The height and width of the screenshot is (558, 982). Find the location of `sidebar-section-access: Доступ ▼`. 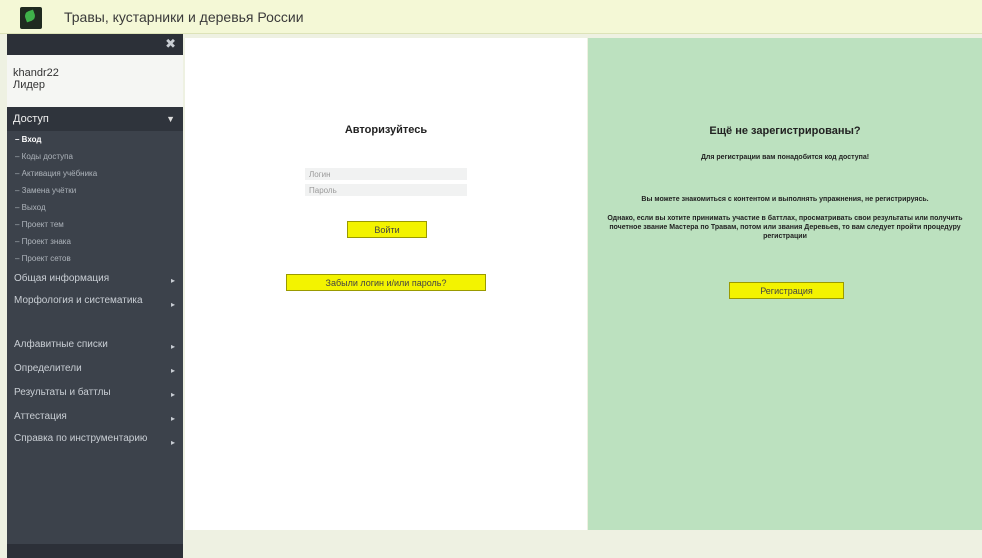

sidebar-section-access: Доступ ▼ is located at coordinates (95, 119).